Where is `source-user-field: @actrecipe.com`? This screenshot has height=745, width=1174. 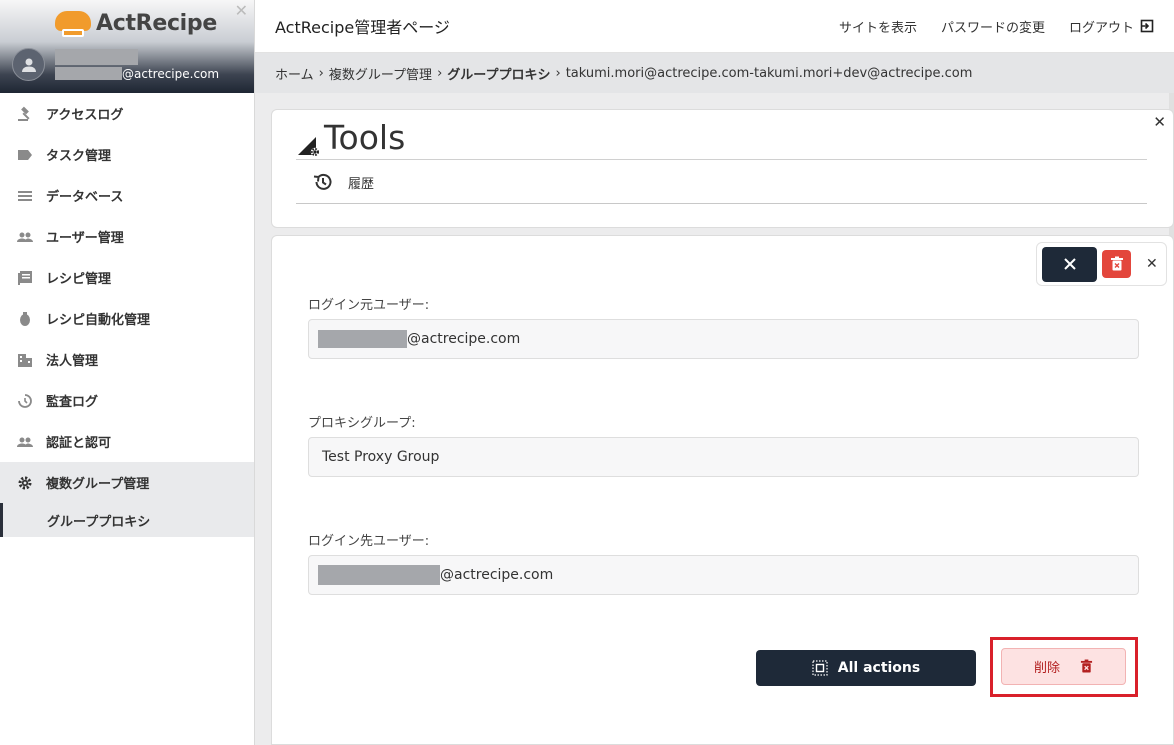 source-user-field: @actrecipe.com is located at coordinates (723, 339).